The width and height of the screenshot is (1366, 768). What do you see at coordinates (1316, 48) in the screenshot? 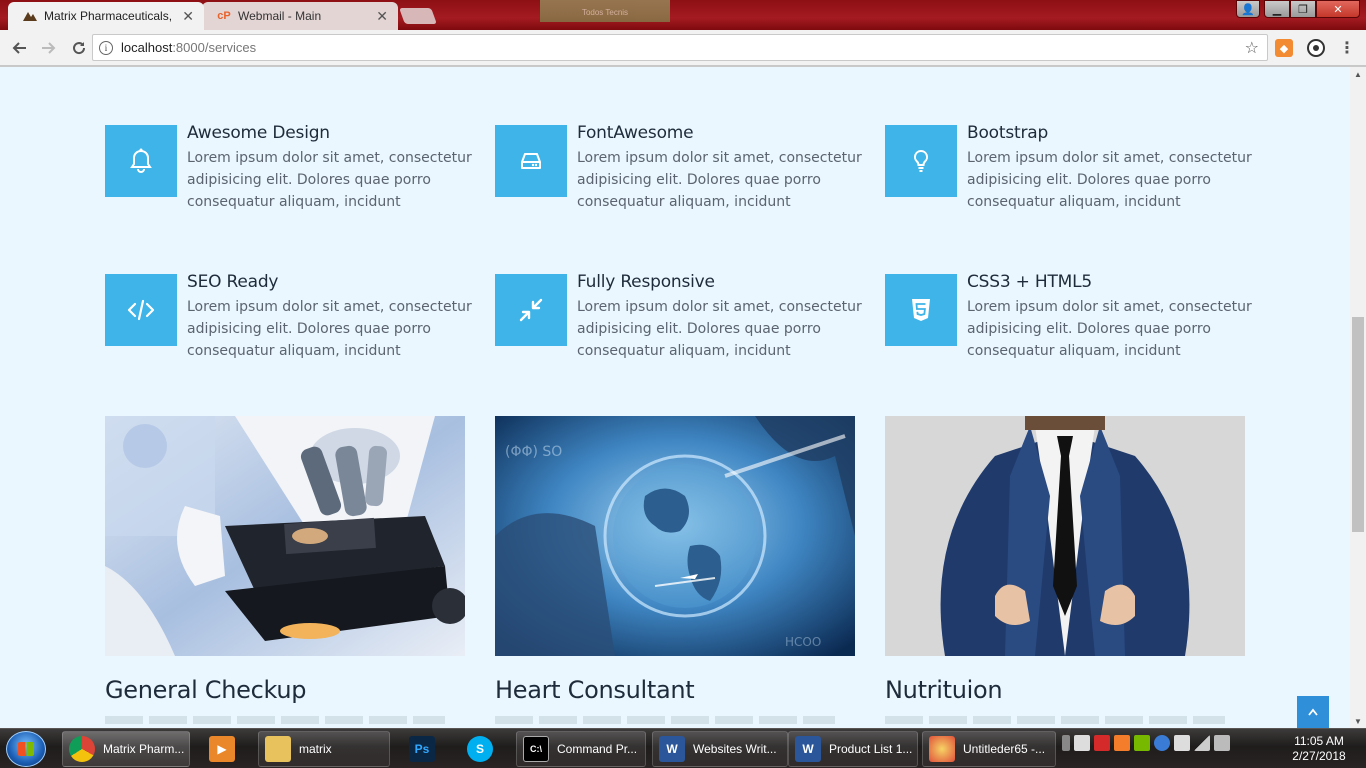
I see `record-extension-icon` at bounding box center [1316, 48].